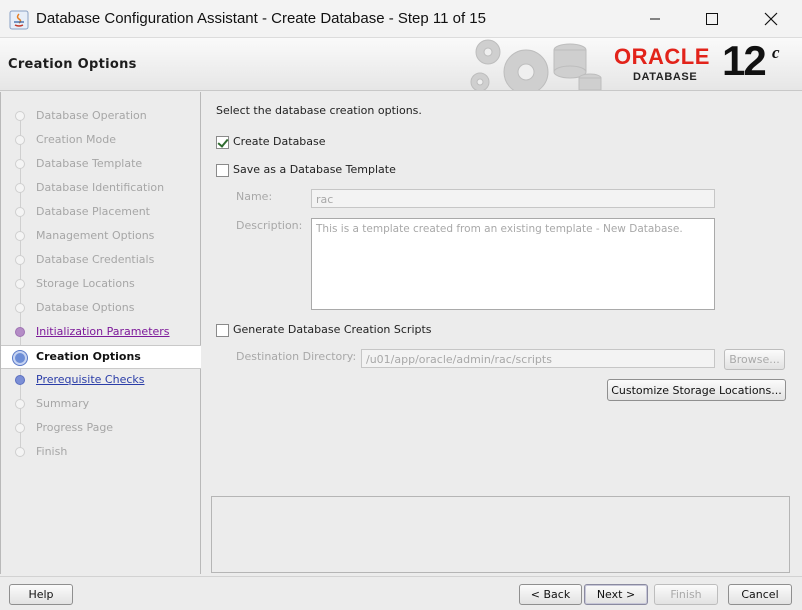  I want to click on maximize-icon, so click(712, 19).